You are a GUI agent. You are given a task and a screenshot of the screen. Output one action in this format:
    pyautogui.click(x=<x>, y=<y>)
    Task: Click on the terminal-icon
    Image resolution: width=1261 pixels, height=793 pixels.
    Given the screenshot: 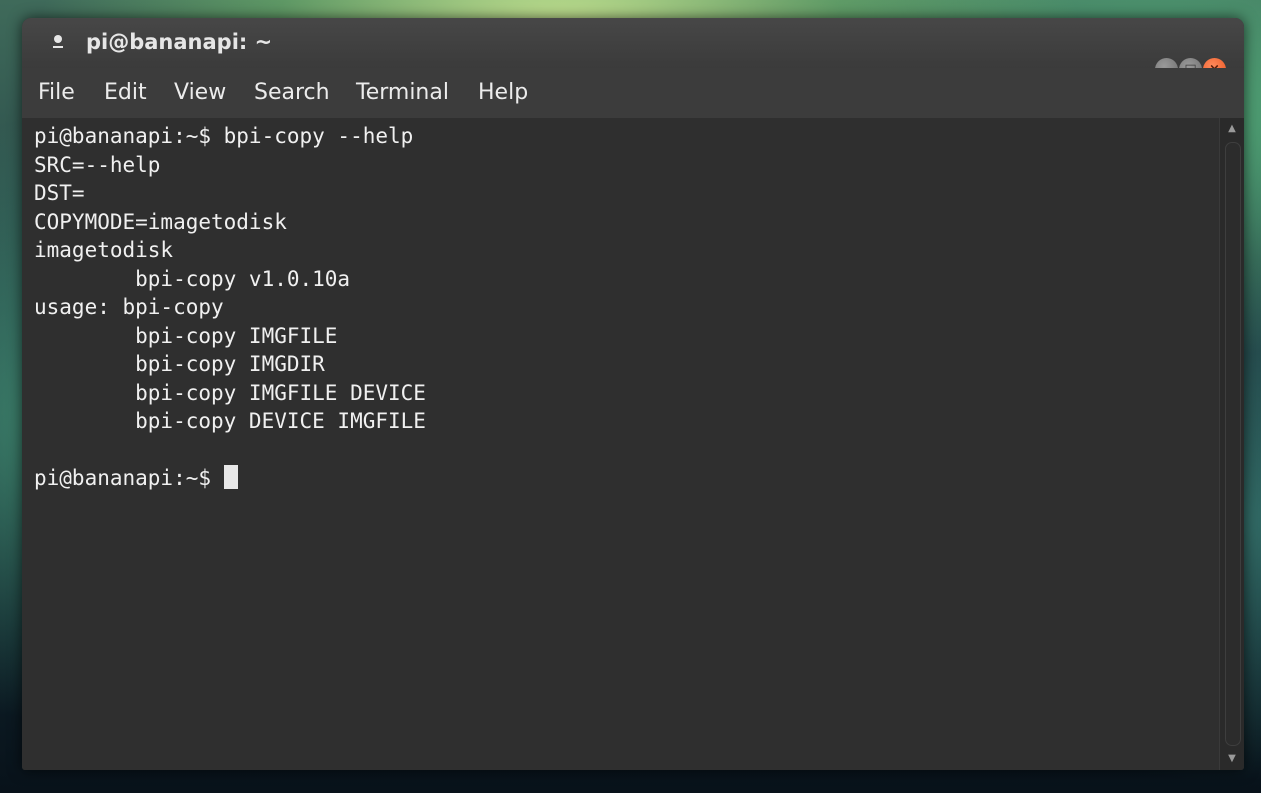 What is the action you would take?
    pyautogui.click(x=58, y=42)
    